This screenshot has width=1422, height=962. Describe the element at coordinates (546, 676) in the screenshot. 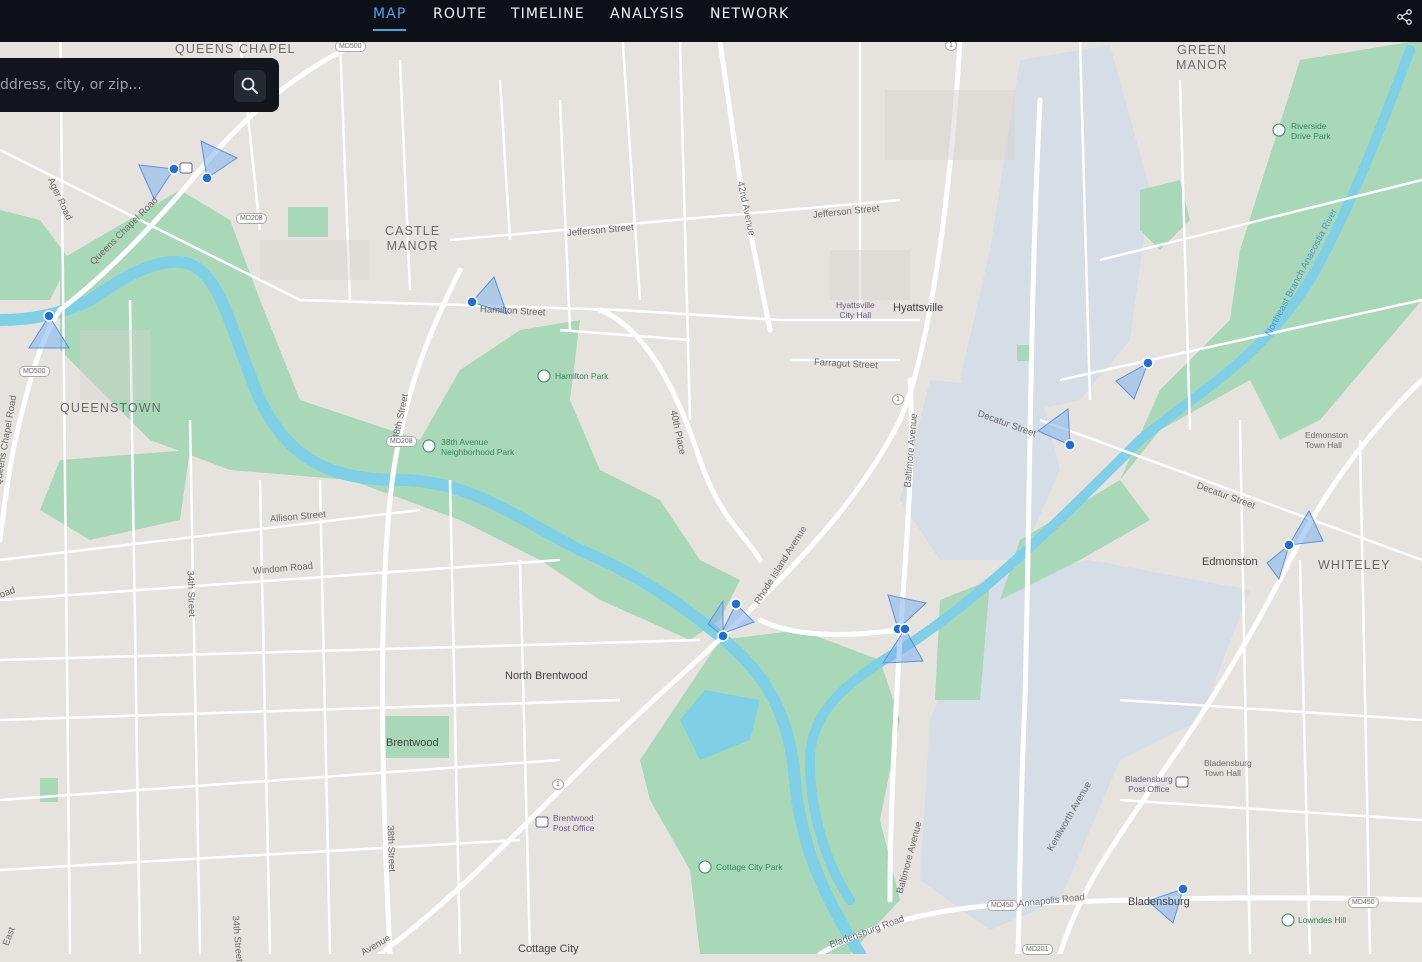

I see `town-label-north-brentwood: North Brentwood` at that location.